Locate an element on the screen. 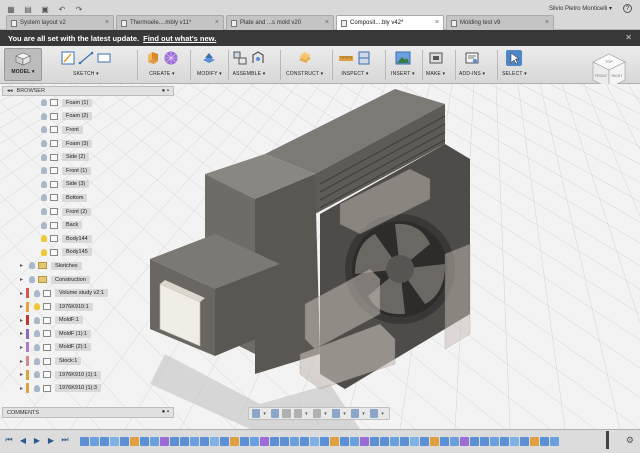  make-group: MAKE ▾ is located at coordinates (435, 65).